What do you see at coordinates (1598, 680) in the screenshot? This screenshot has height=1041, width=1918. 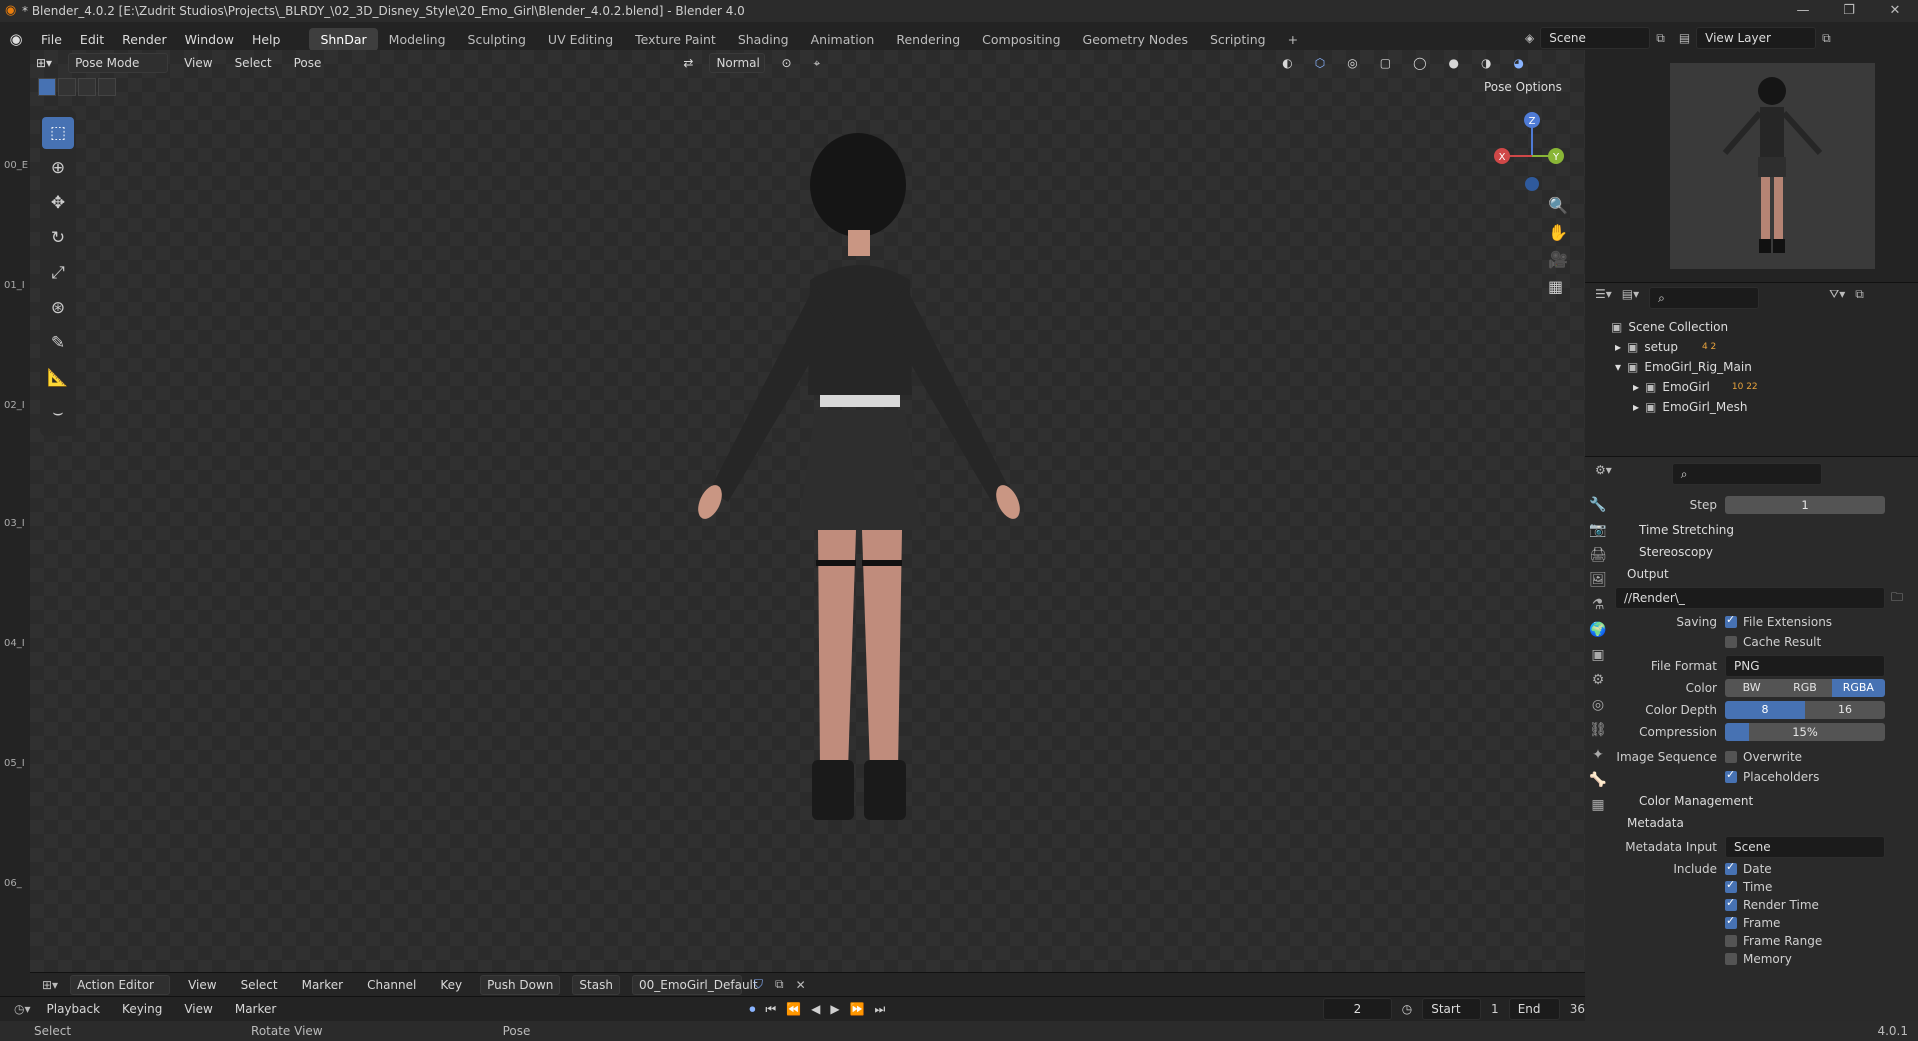 I see `modifier-tab-icon: ⚙` at bounding box center [1598, 680].